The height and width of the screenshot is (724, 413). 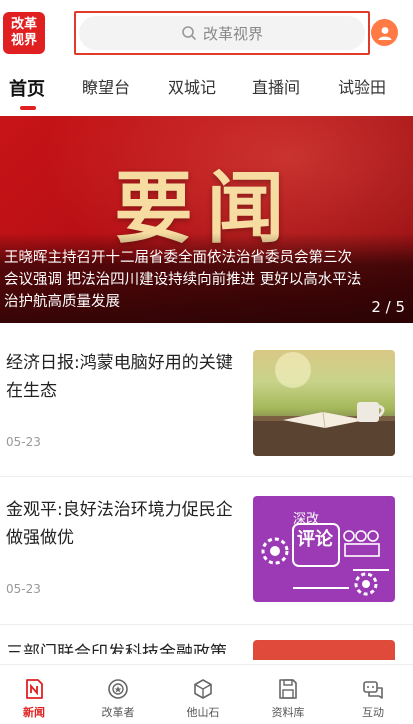 What do you see at coordinates (276, 86) in the screenshot?
I see `tab-zhibojian: 直播间` at bounding box center [276, 86].